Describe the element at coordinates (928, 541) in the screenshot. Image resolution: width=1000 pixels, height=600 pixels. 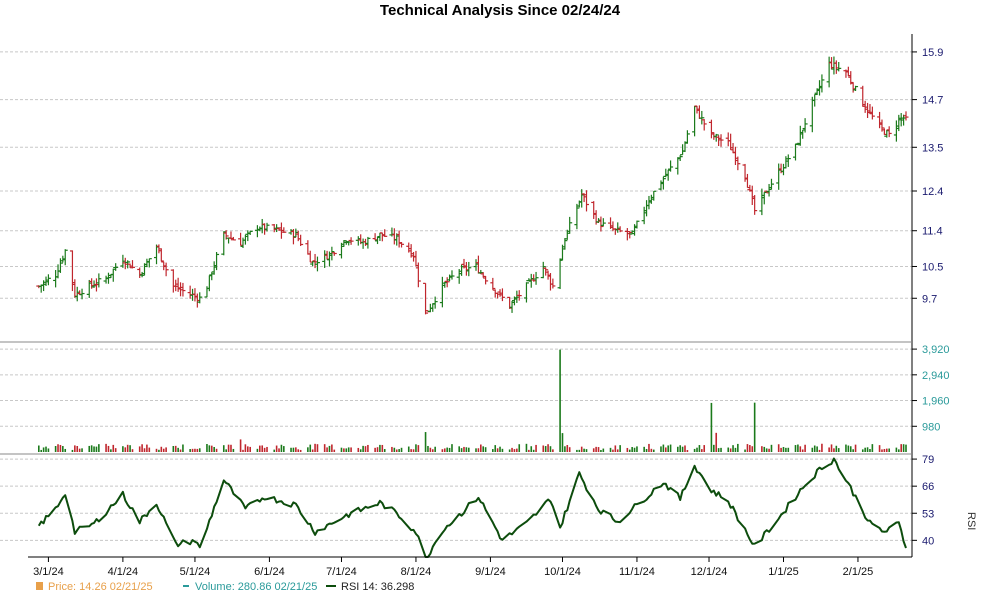
I see `rsi-y-tick-label: 40` at that location.